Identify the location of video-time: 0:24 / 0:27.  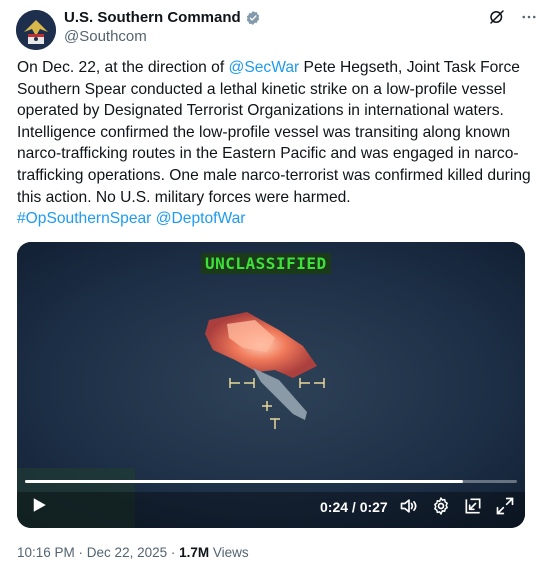
(354, 507).